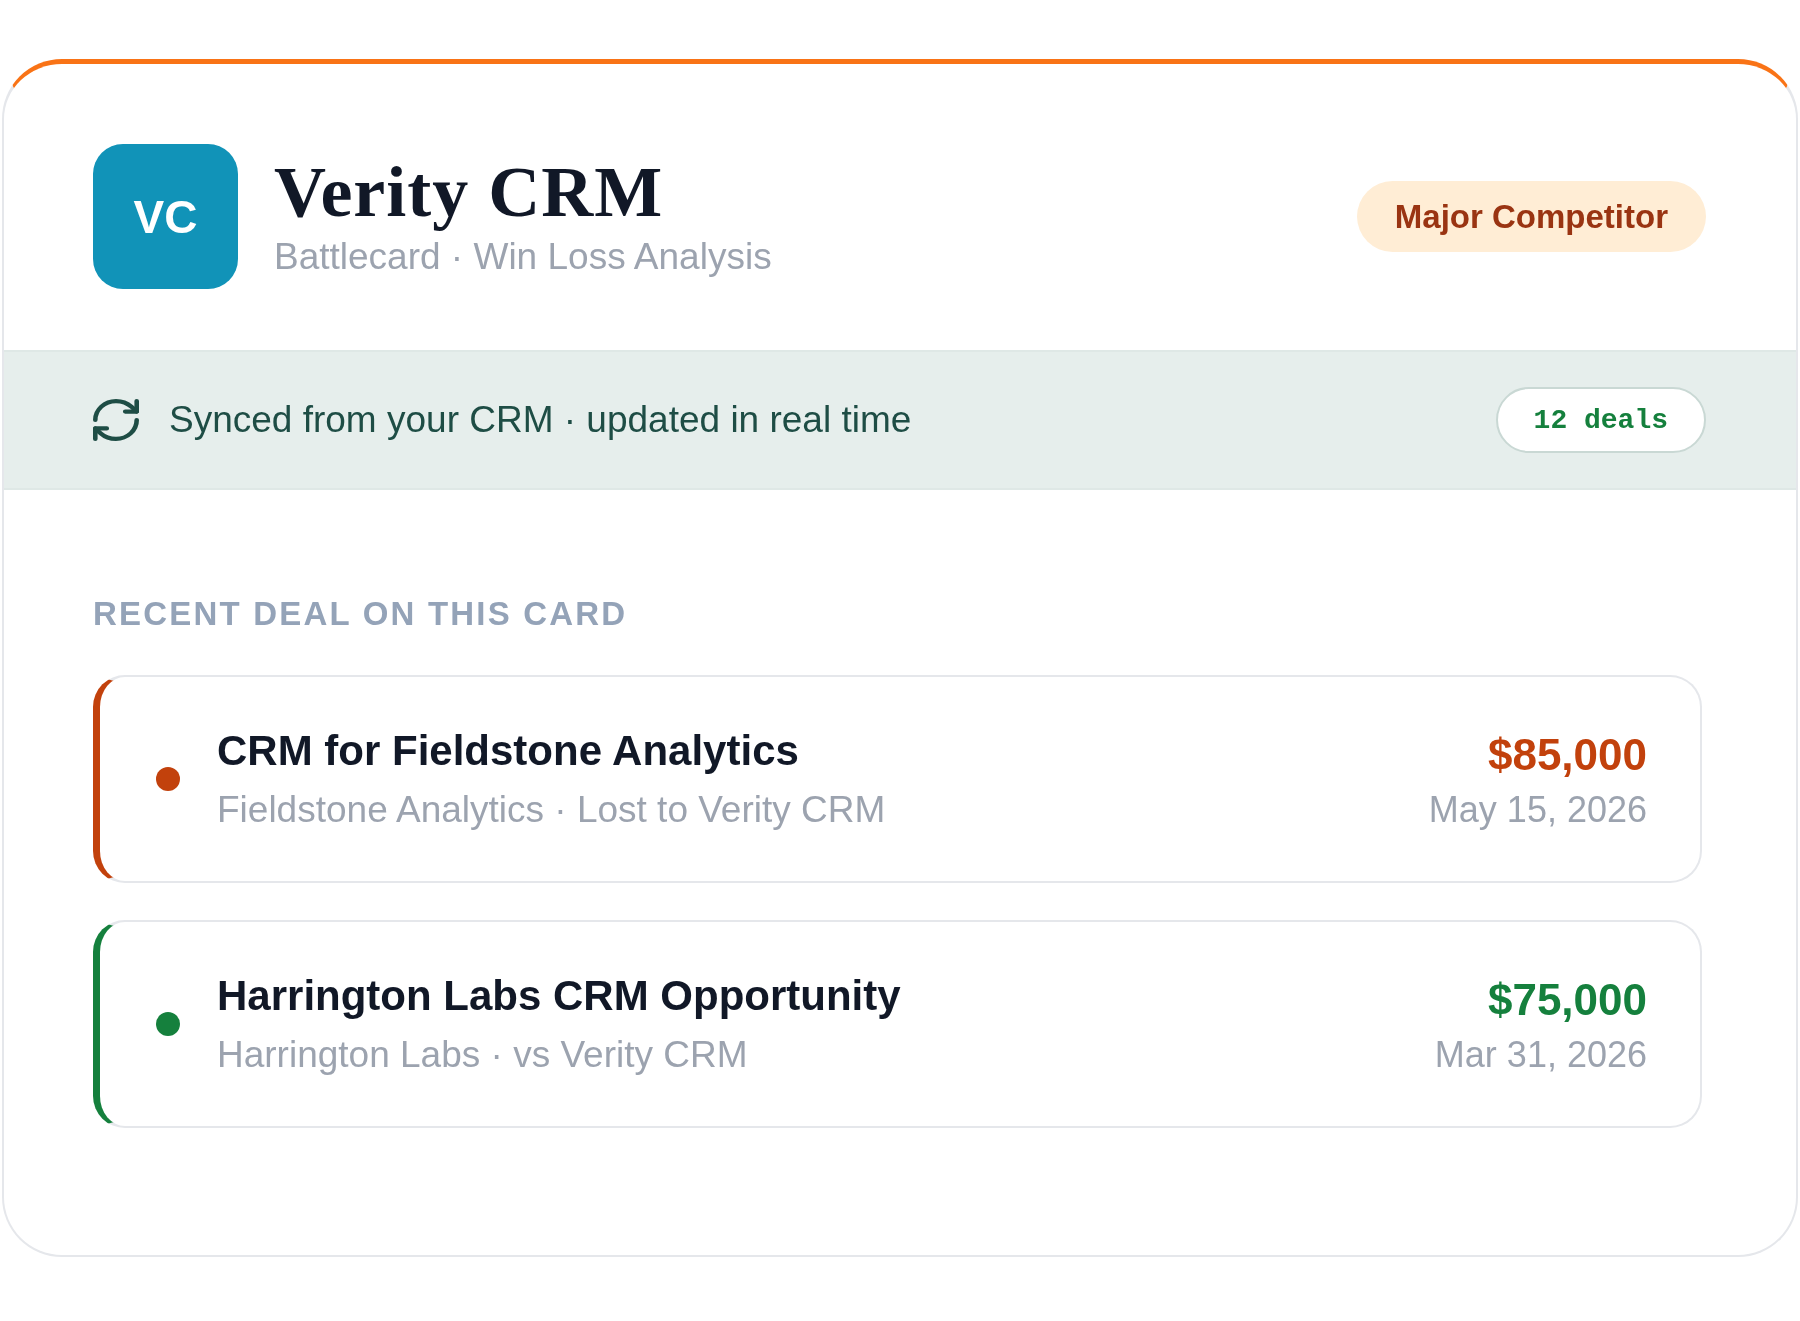 This screenshot has width=1800, height=1321. What do you see at coordinates (483, 1055) in the screenshot?
I see `deal-subtitle: Harrington Labs · vs Verity CRM` at bounding box center [483, 1055].